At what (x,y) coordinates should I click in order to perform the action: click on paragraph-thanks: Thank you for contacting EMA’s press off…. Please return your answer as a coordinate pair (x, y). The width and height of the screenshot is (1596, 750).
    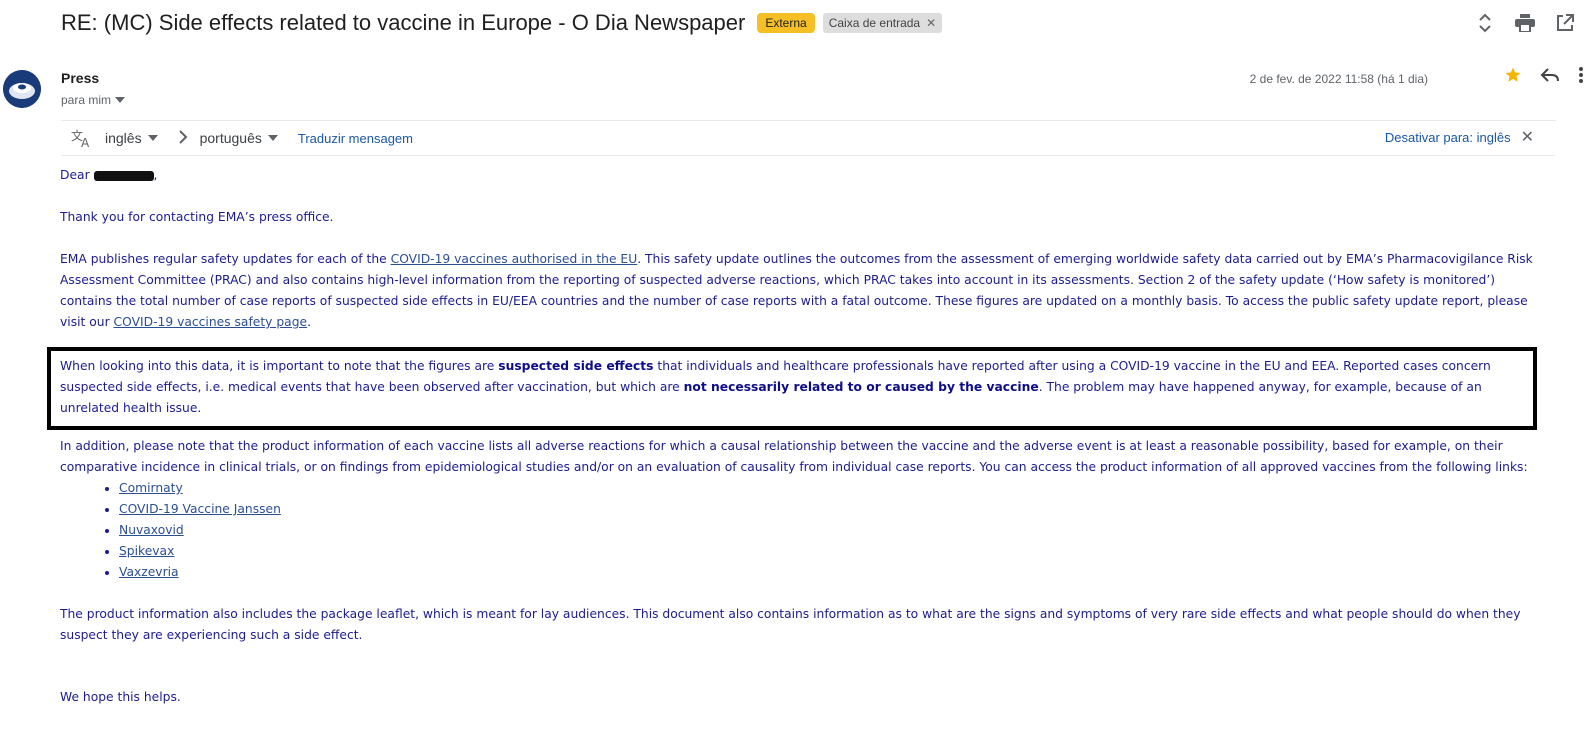
    Looking at the image, I should click on (197, 217).